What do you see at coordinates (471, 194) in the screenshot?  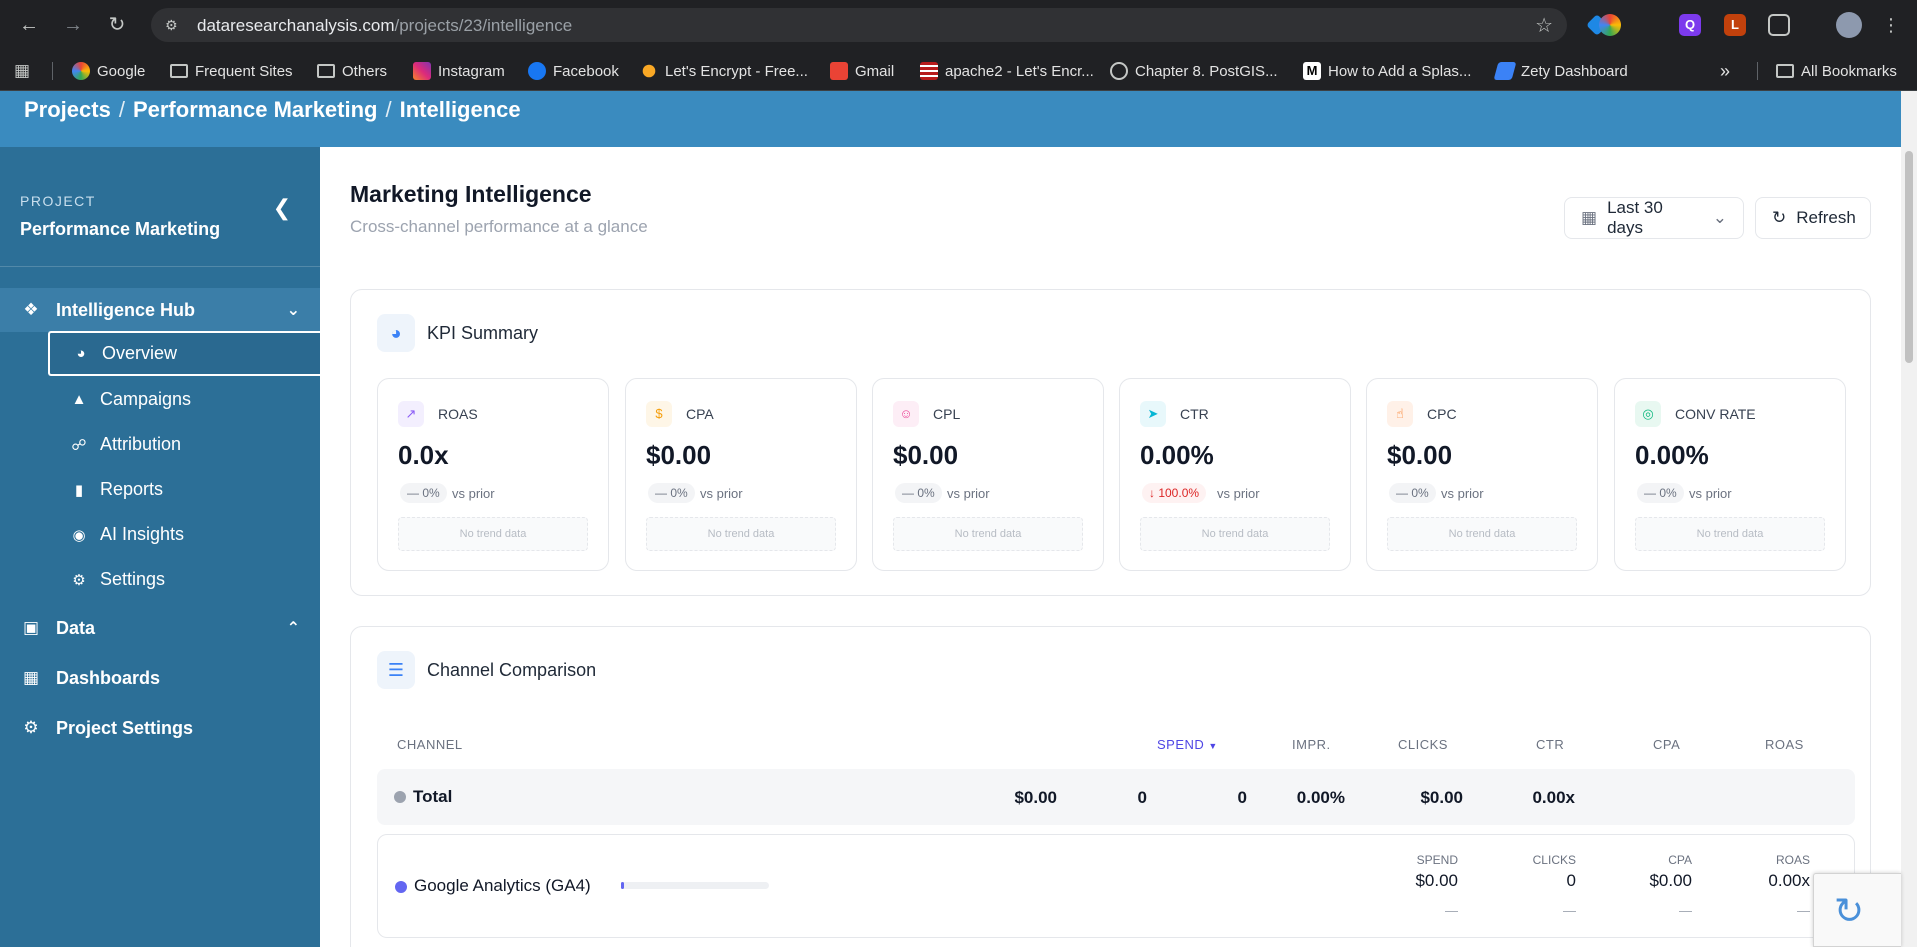 I see `page-title: Marketing Intelligence` at bounding box center [471, 194].